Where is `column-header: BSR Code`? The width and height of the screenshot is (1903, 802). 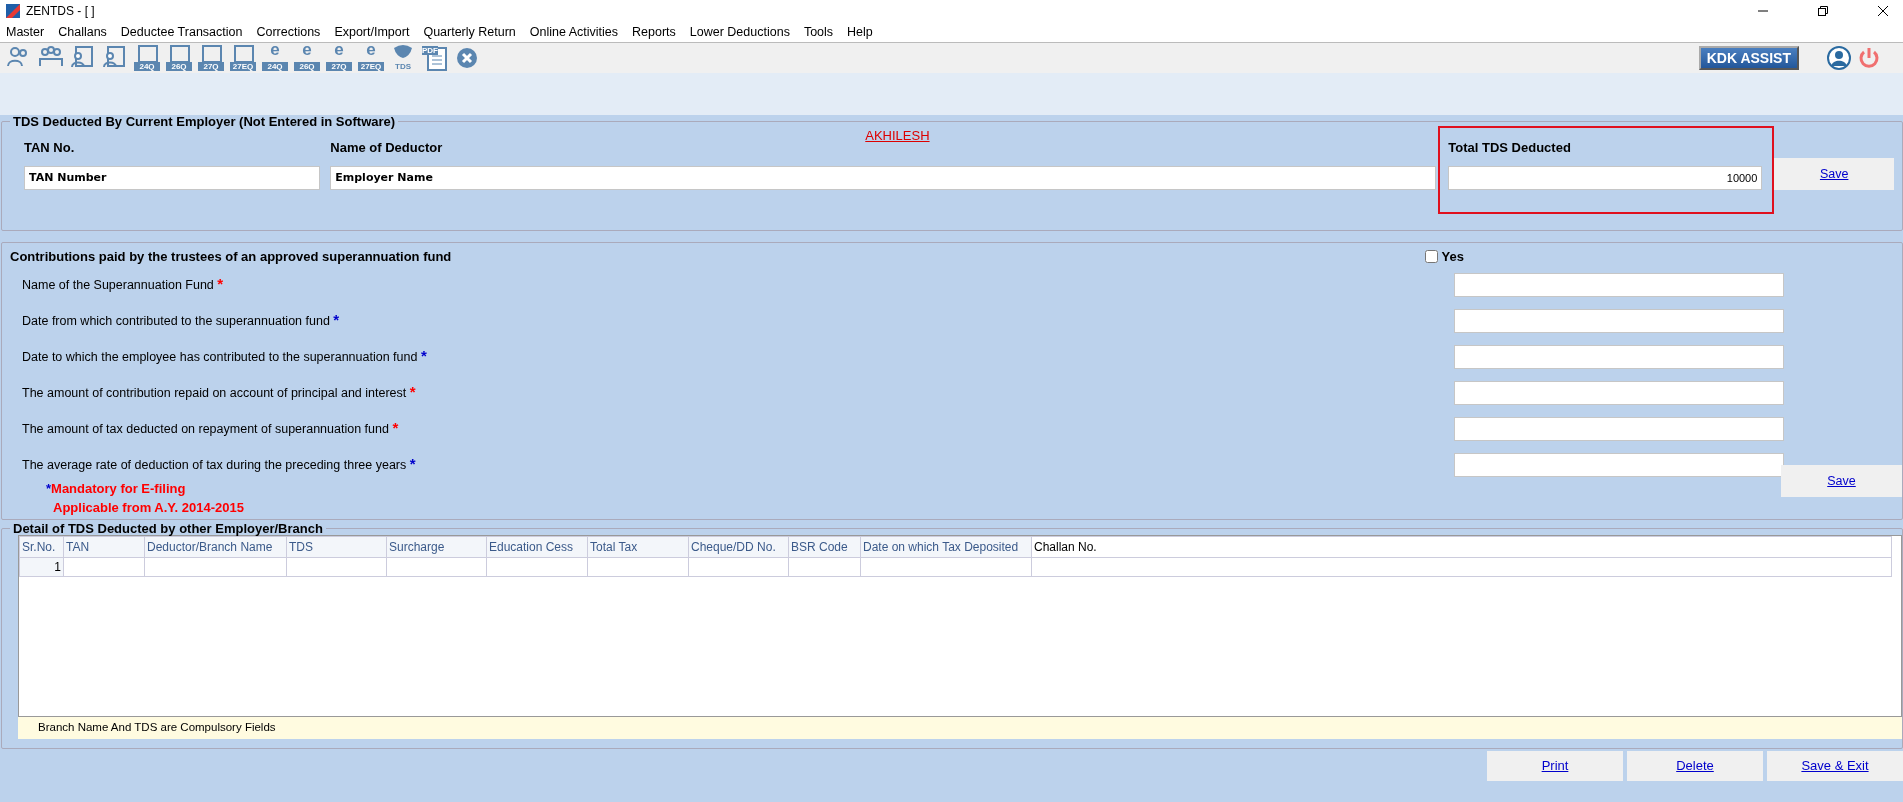
column-header: BSR Code is located at coordinates (824, 547).